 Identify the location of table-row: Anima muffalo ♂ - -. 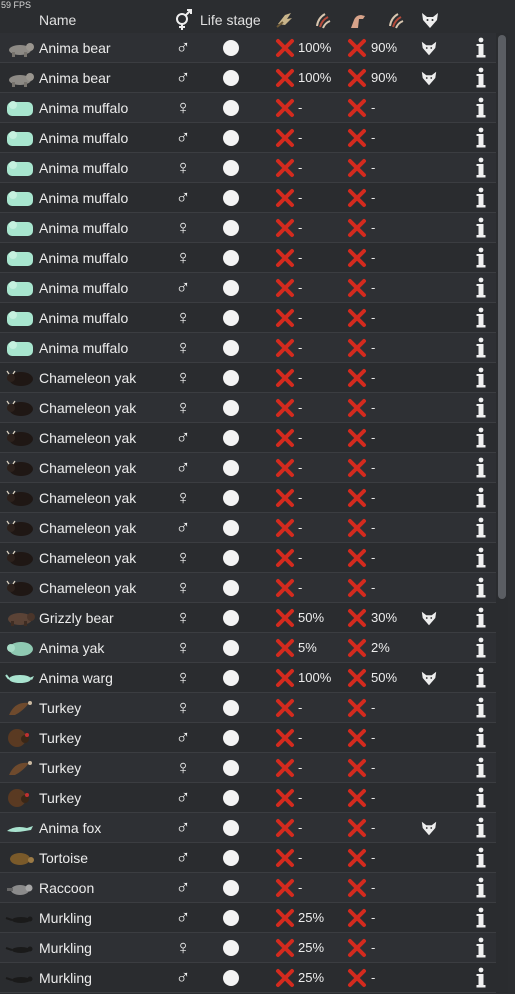
(248, 288).